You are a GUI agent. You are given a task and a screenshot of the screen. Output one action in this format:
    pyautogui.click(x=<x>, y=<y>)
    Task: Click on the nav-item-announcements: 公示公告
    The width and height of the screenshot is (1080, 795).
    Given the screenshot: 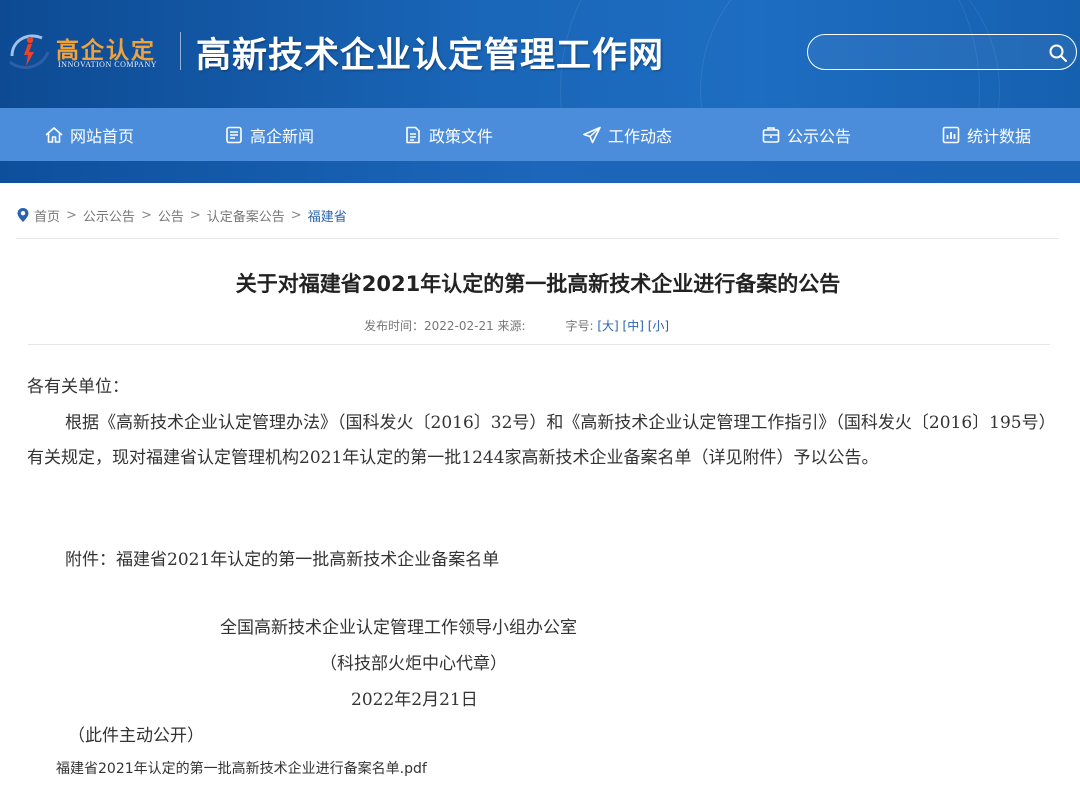 What is the action you would take?
    pyautogui.click(x=806, y=134)
    